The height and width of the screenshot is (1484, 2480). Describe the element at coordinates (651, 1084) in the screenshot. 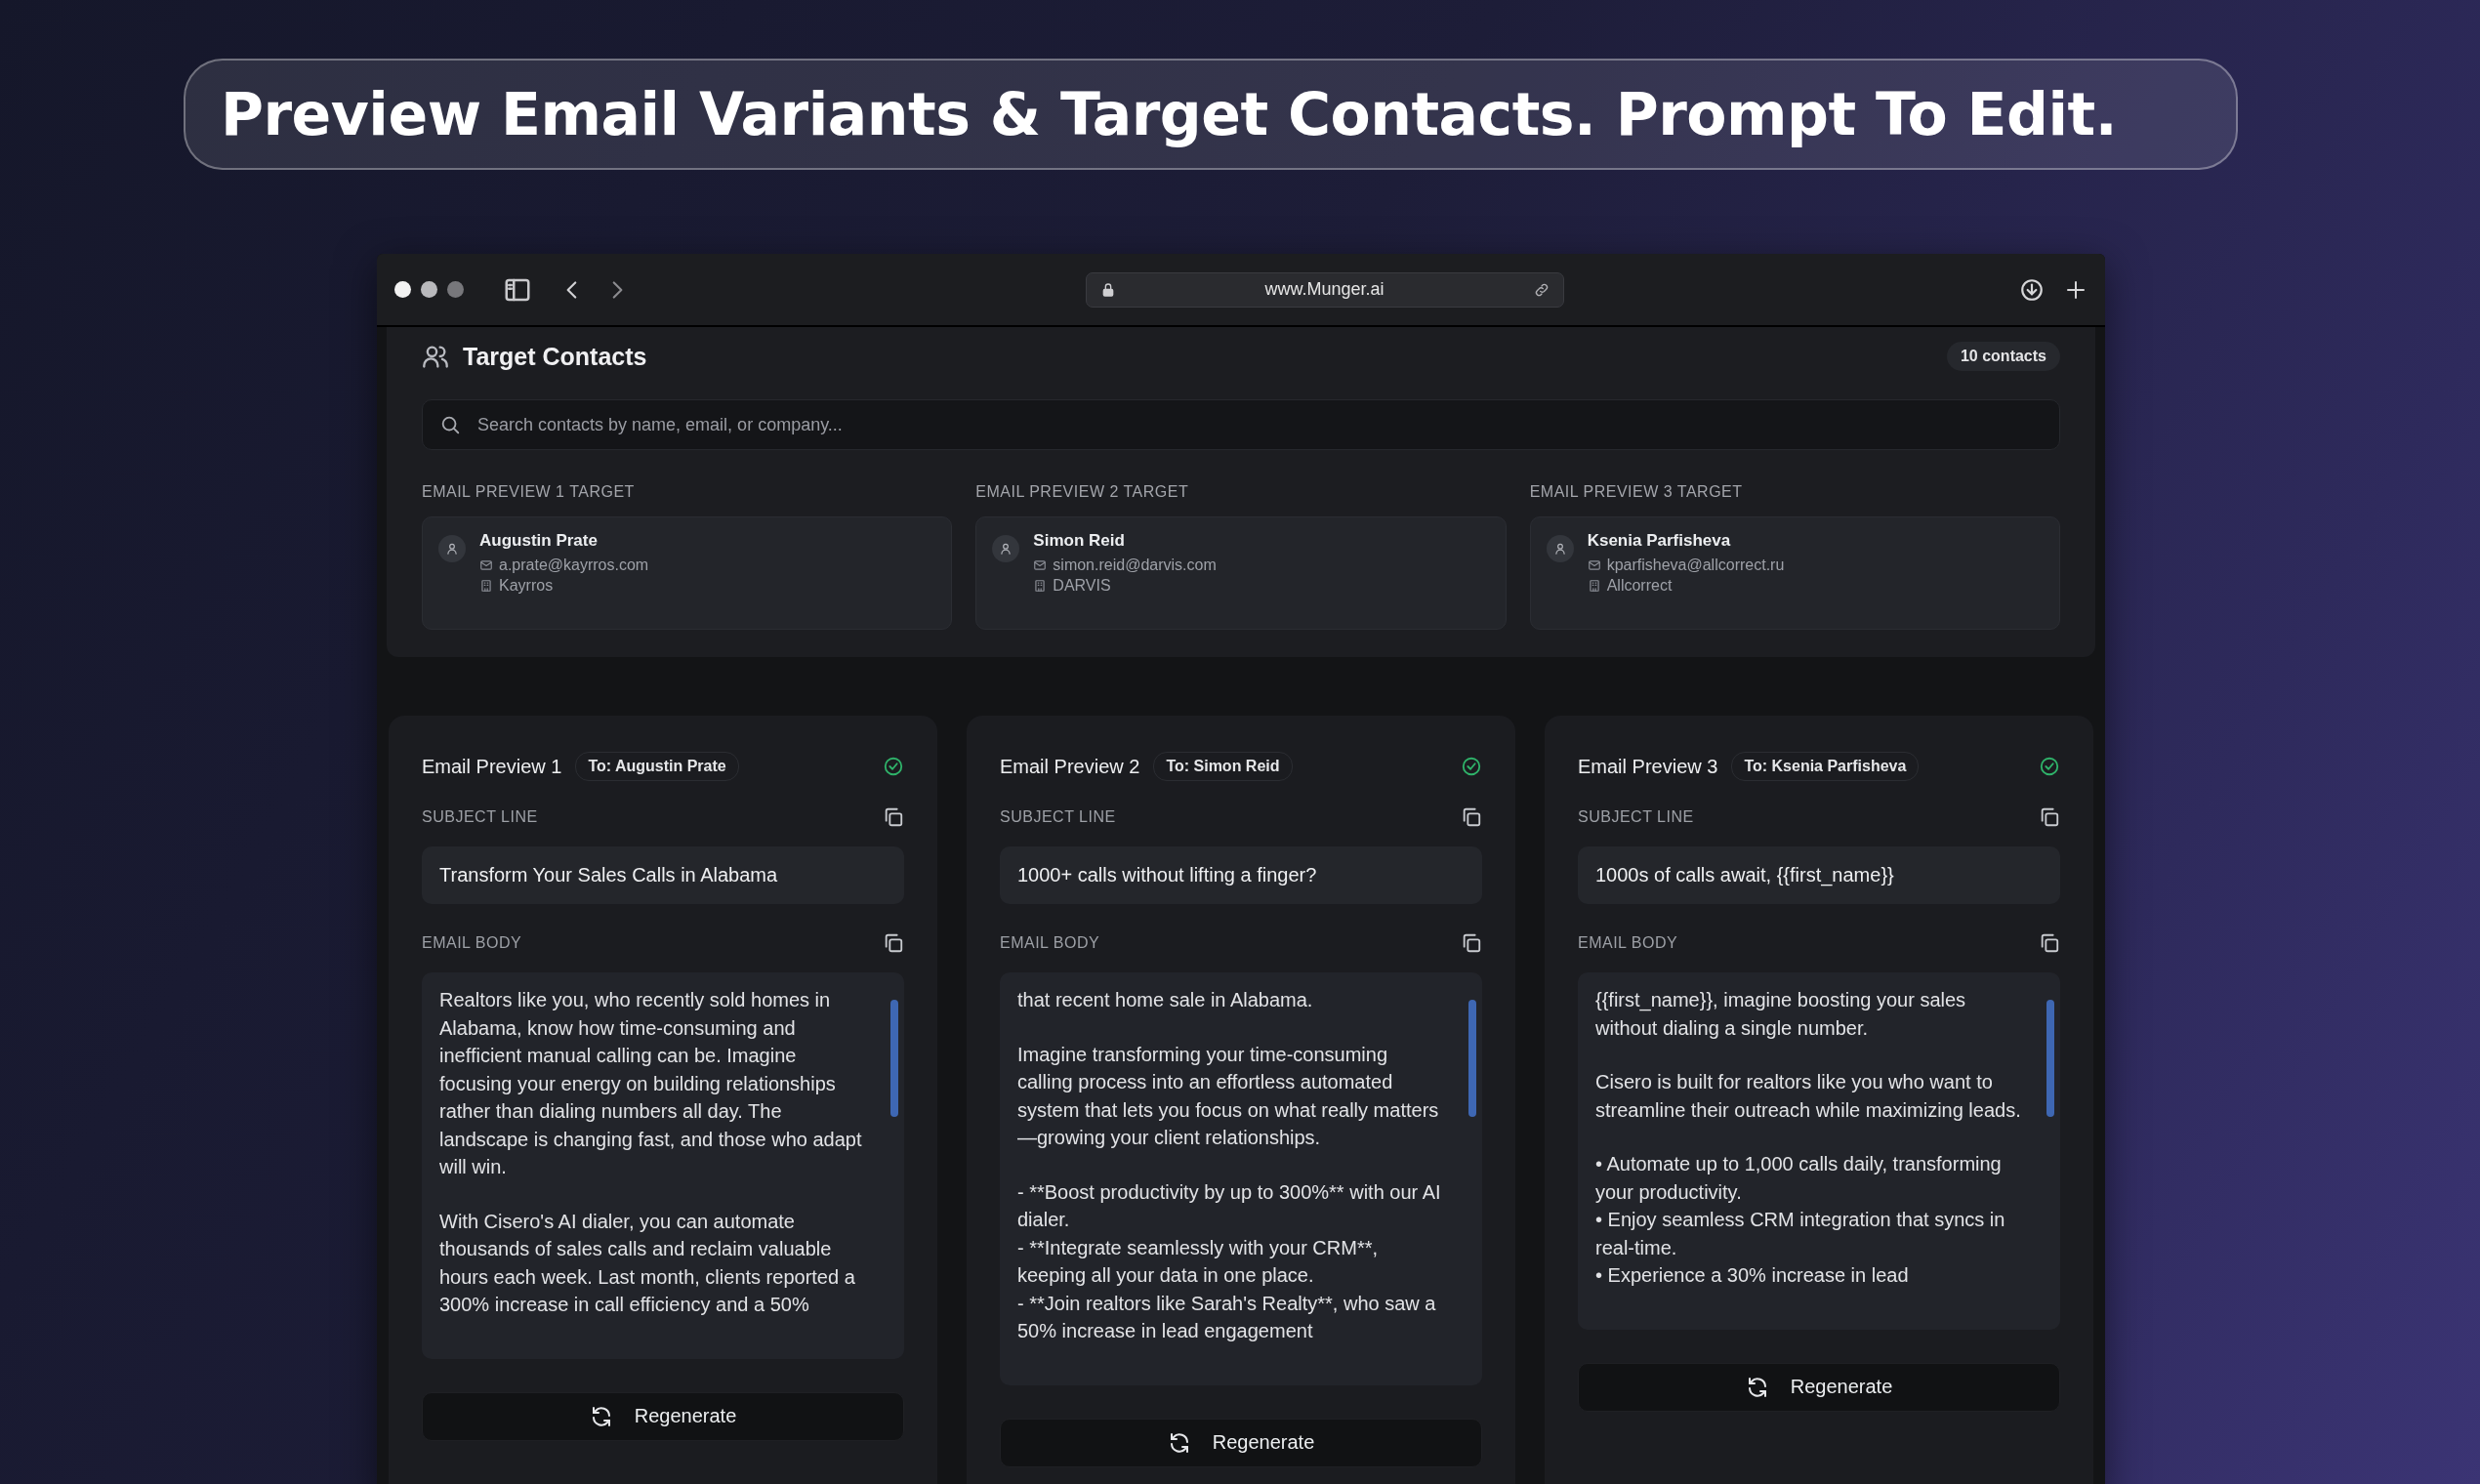

I see `body-text: Realtors like you, who recently sold homes in Alabama, know how time-consuming and inefficient manual calling can be. Imagine focusing your energy on building relationships rather than dialing numbers all day. The landscape is changing fast, and those who adapt will win.` at that location.